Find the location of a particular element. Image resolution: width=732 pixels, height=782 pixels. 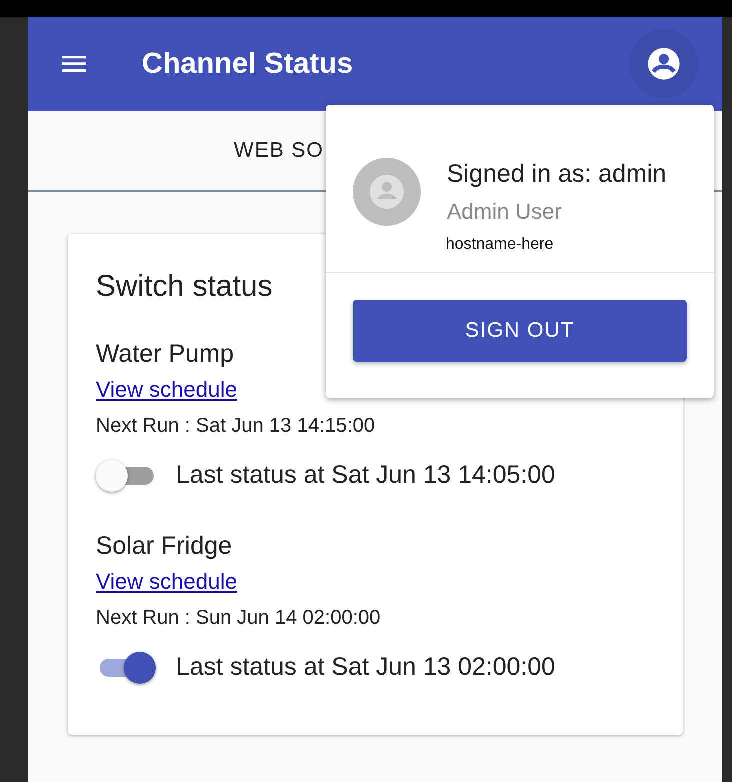

last-status-text: Last status at Sat Jun 13 14:05:00 is located at coordinates (366, 475).